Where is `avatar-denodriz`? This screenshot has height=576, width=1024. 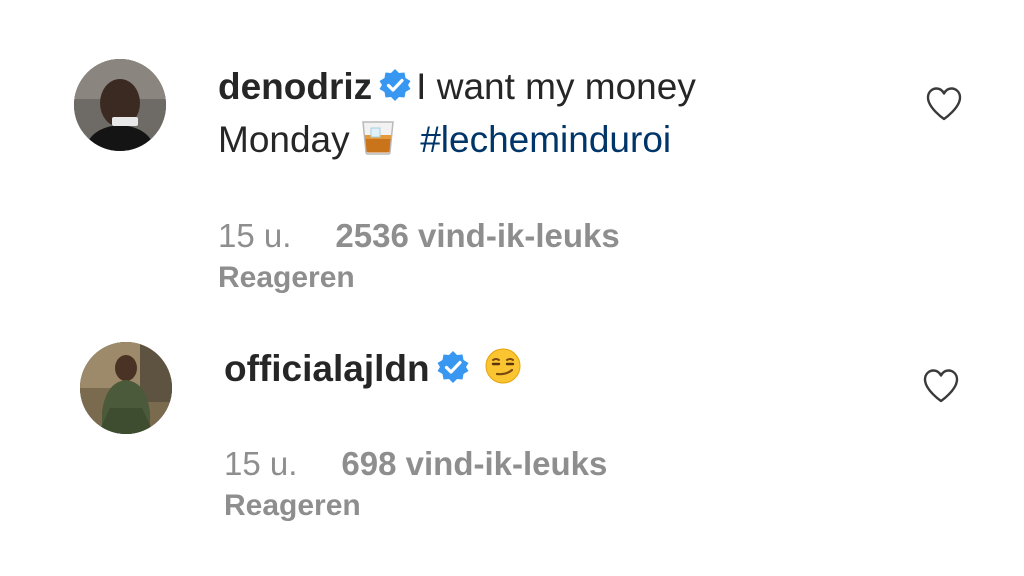 avatar-denodriz is located at coordinates (120, 105).